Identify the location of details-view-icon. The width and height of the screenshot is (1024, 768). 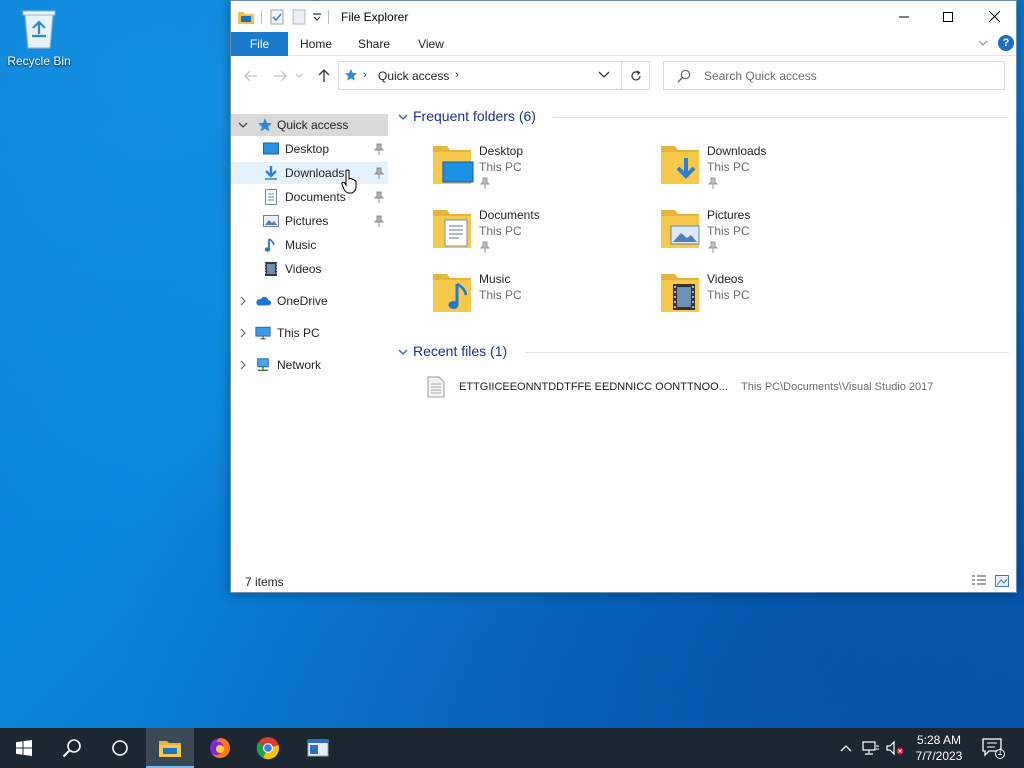
(979, 581).